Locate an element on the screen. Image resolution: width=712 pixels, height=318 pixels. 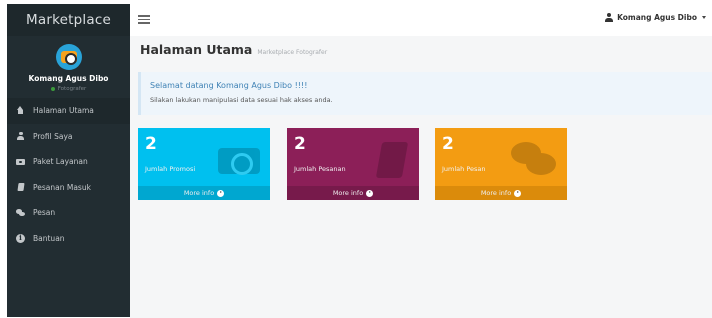
sidebar-item-label: Paket Layanan is located at coordinates (60, 162).